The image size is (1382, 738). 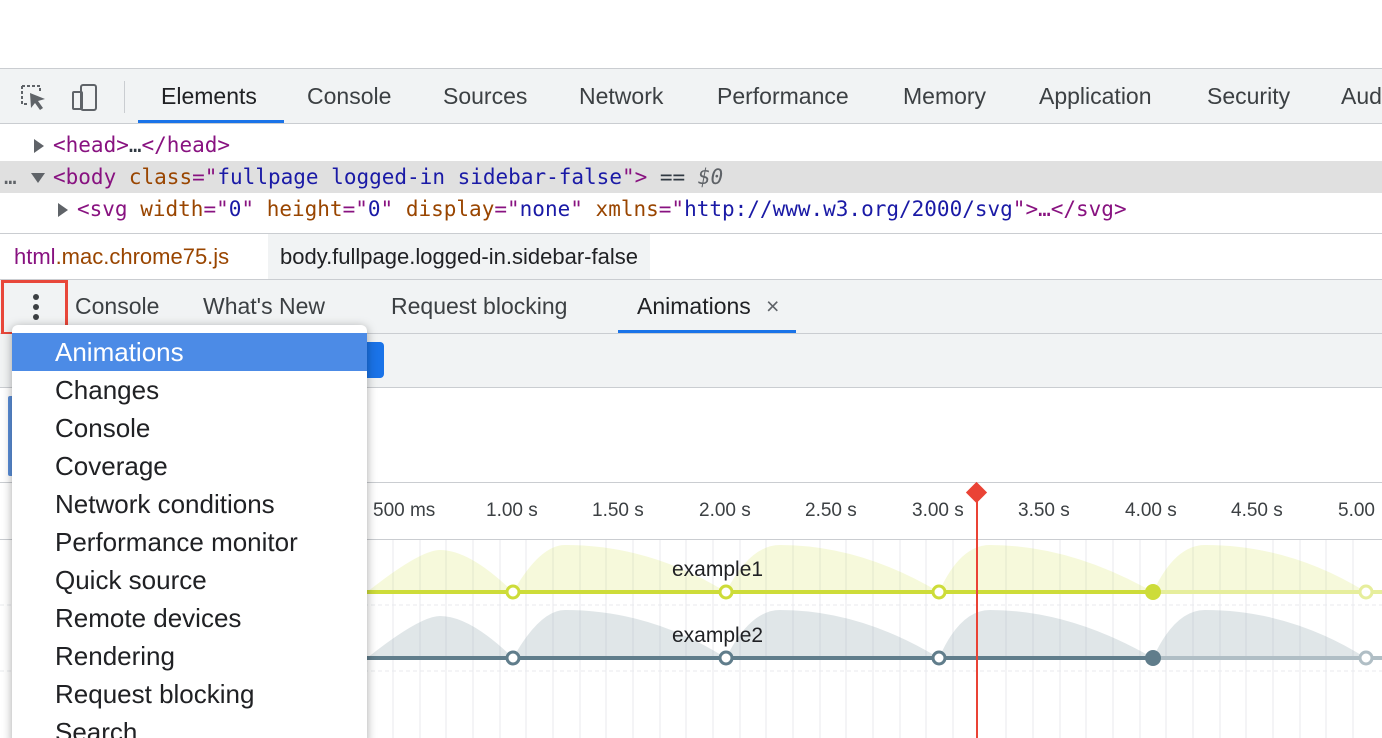 I want to click on animation-name-example1: example1, so click(x=718, y=569).